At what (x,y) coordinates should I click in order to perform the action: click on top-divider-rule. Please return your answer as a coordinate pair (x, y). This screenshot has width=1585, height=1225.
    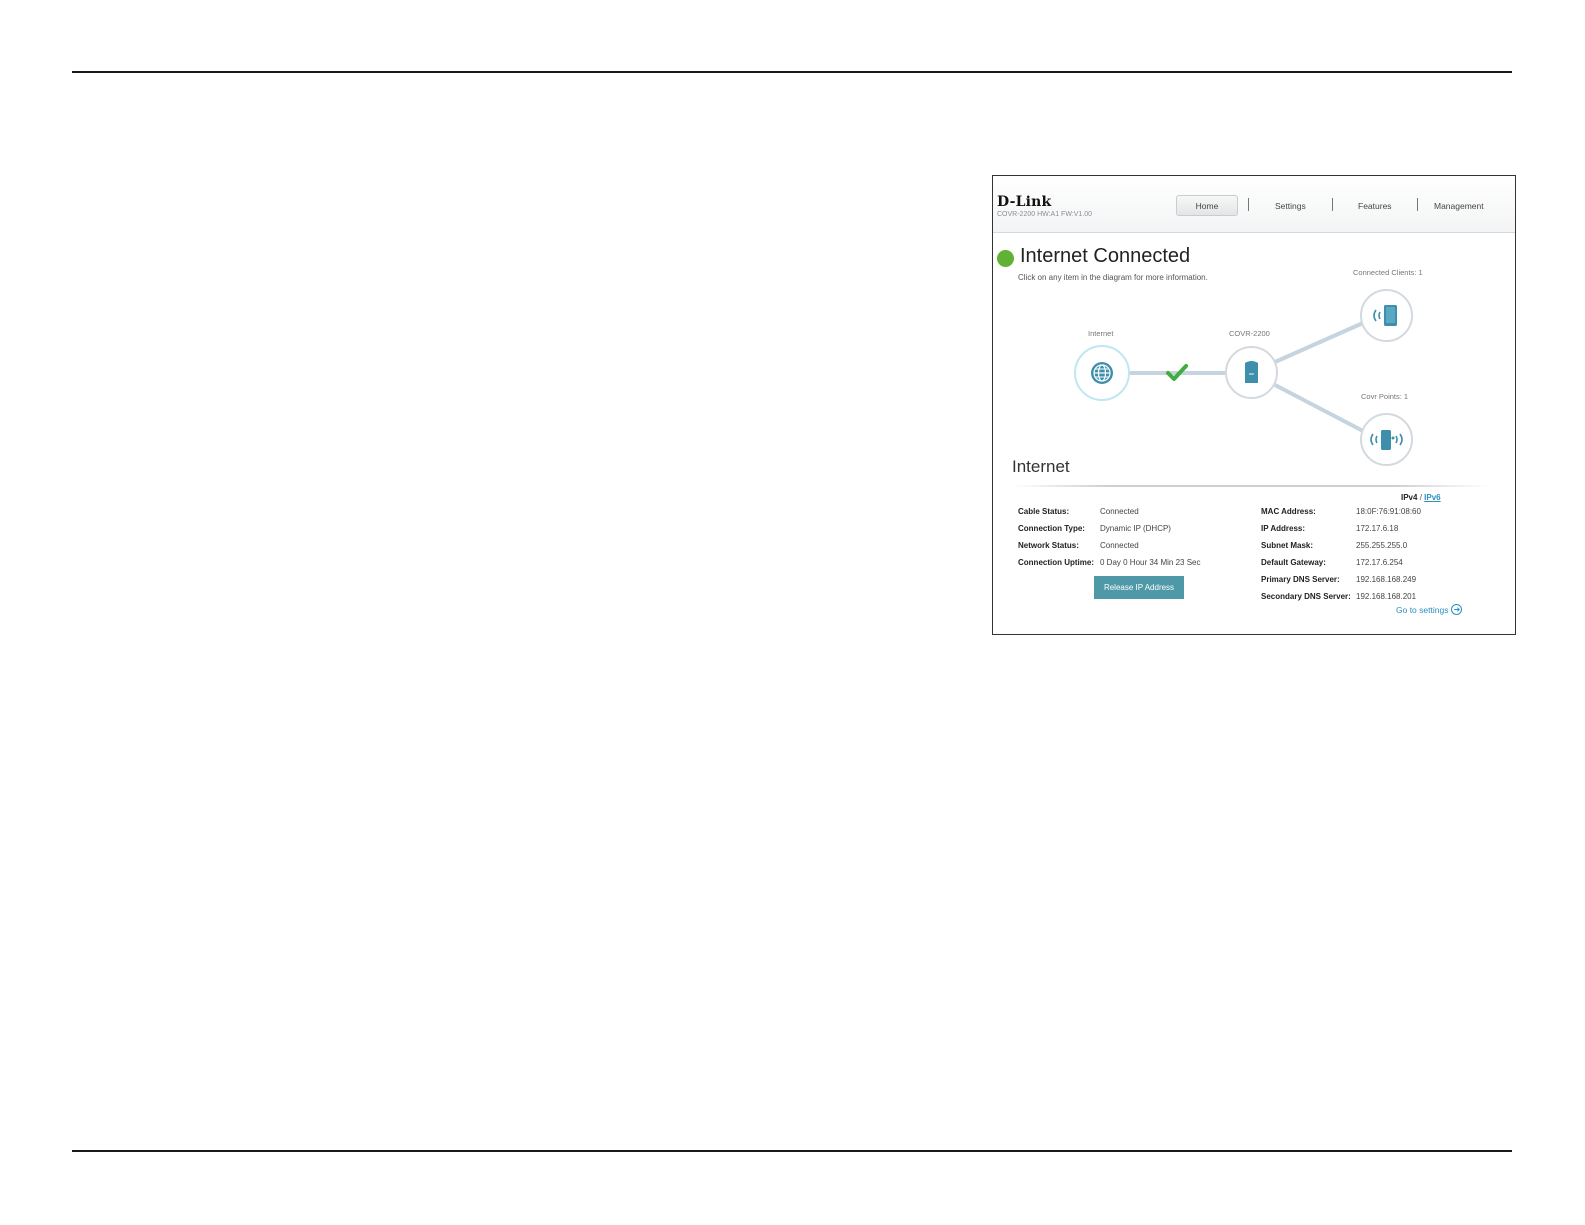
    Looking at the image, I should click on (792, 72).